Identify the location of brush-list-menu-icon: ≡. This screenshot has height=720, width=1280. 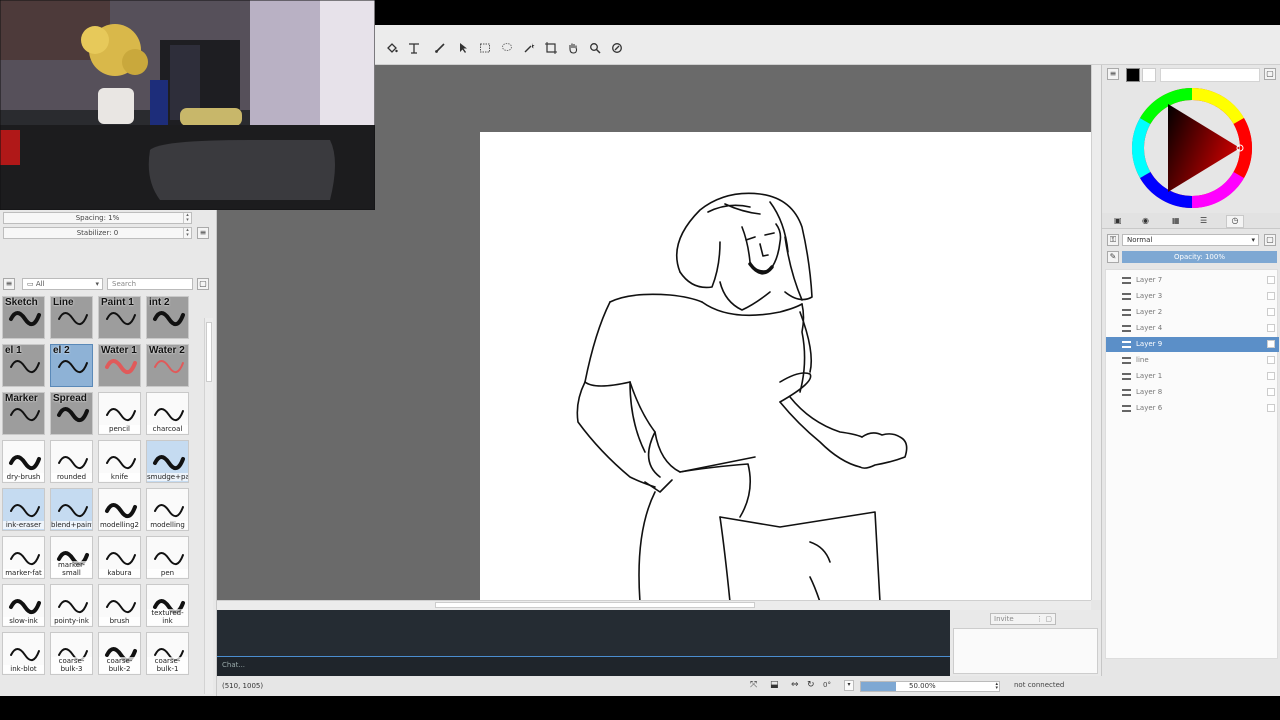
(9, 284).